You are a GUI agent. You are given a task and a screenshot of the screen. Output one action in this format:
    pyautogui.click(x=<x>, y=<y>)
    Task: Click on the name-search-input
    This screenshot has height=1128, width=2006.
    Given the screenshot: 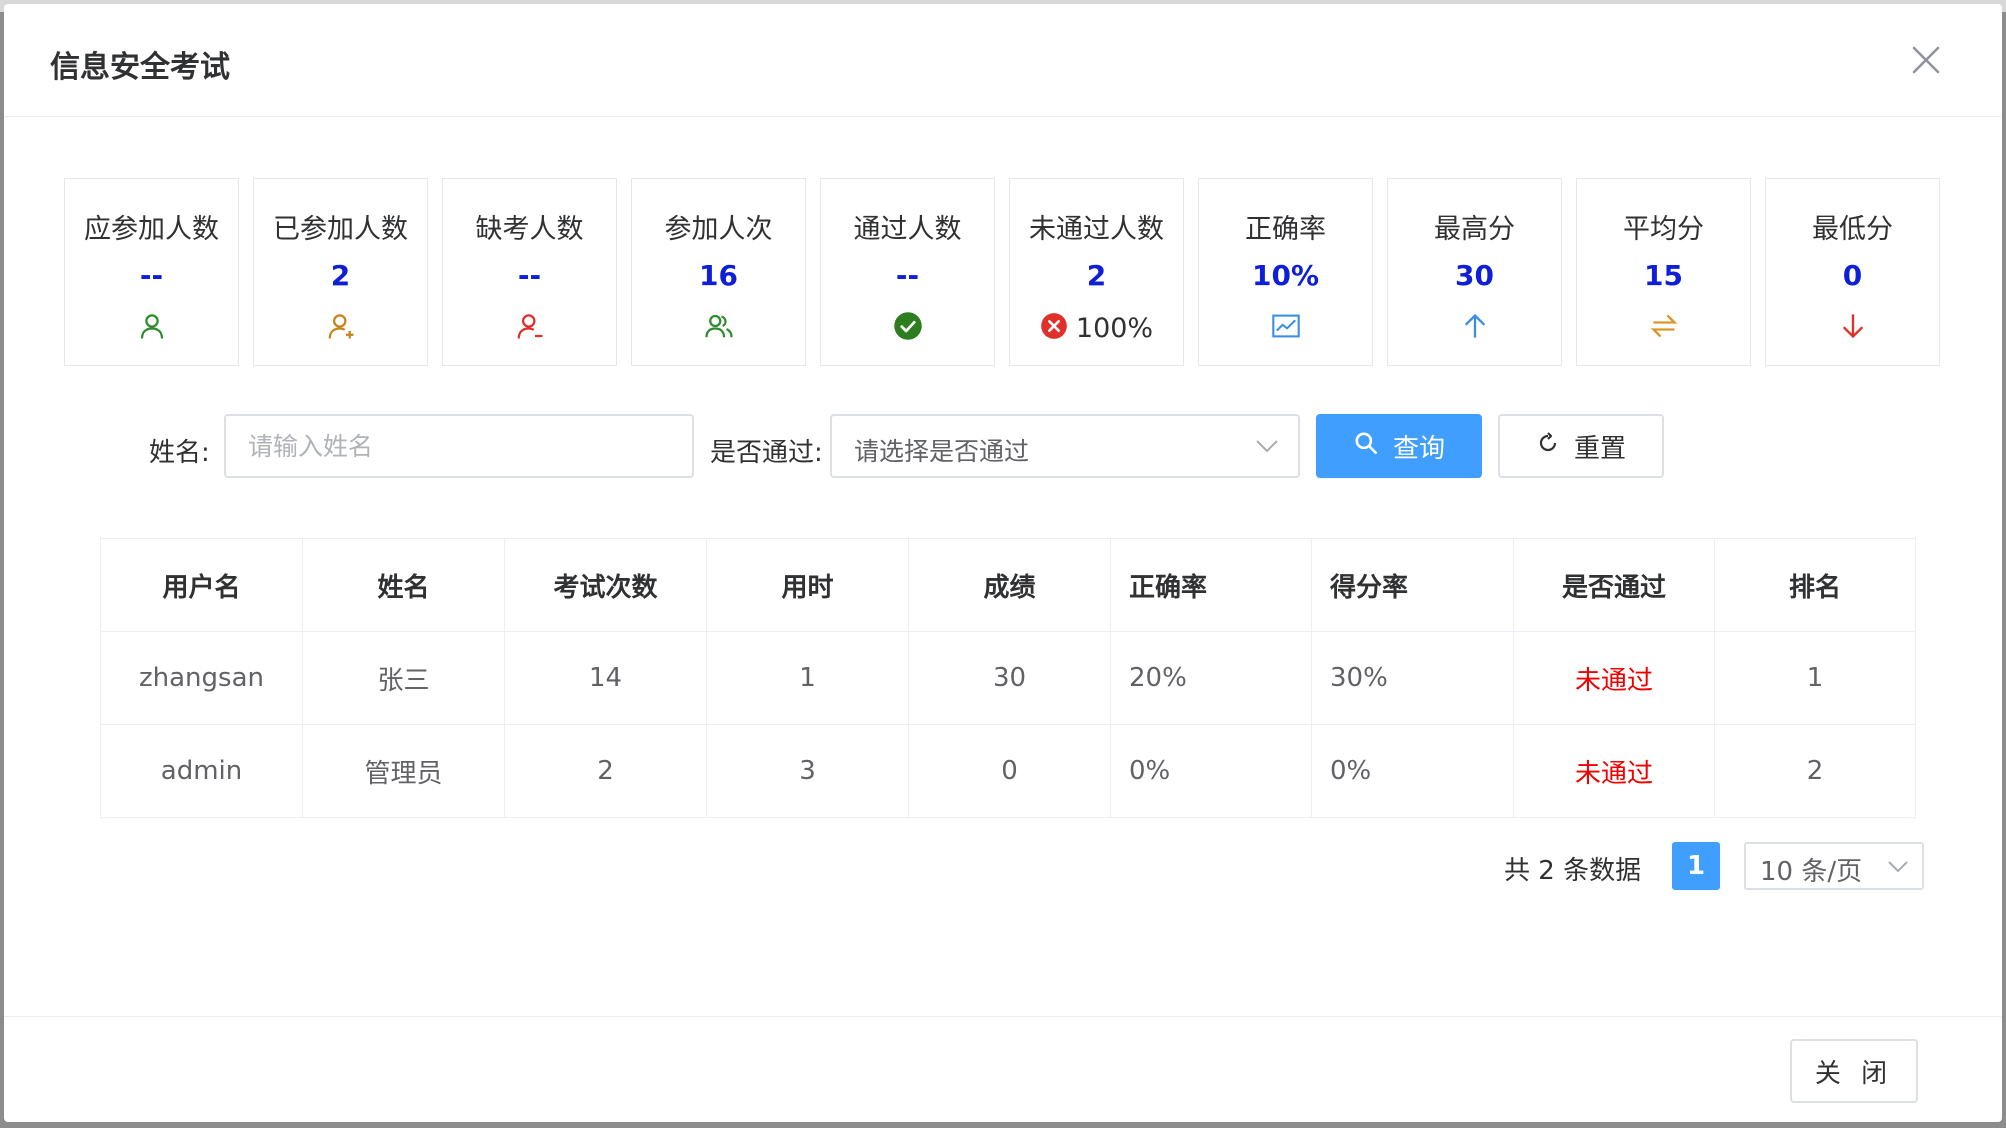 What is the action you would take?
    pyautogui.click(x=459, y=446)
    